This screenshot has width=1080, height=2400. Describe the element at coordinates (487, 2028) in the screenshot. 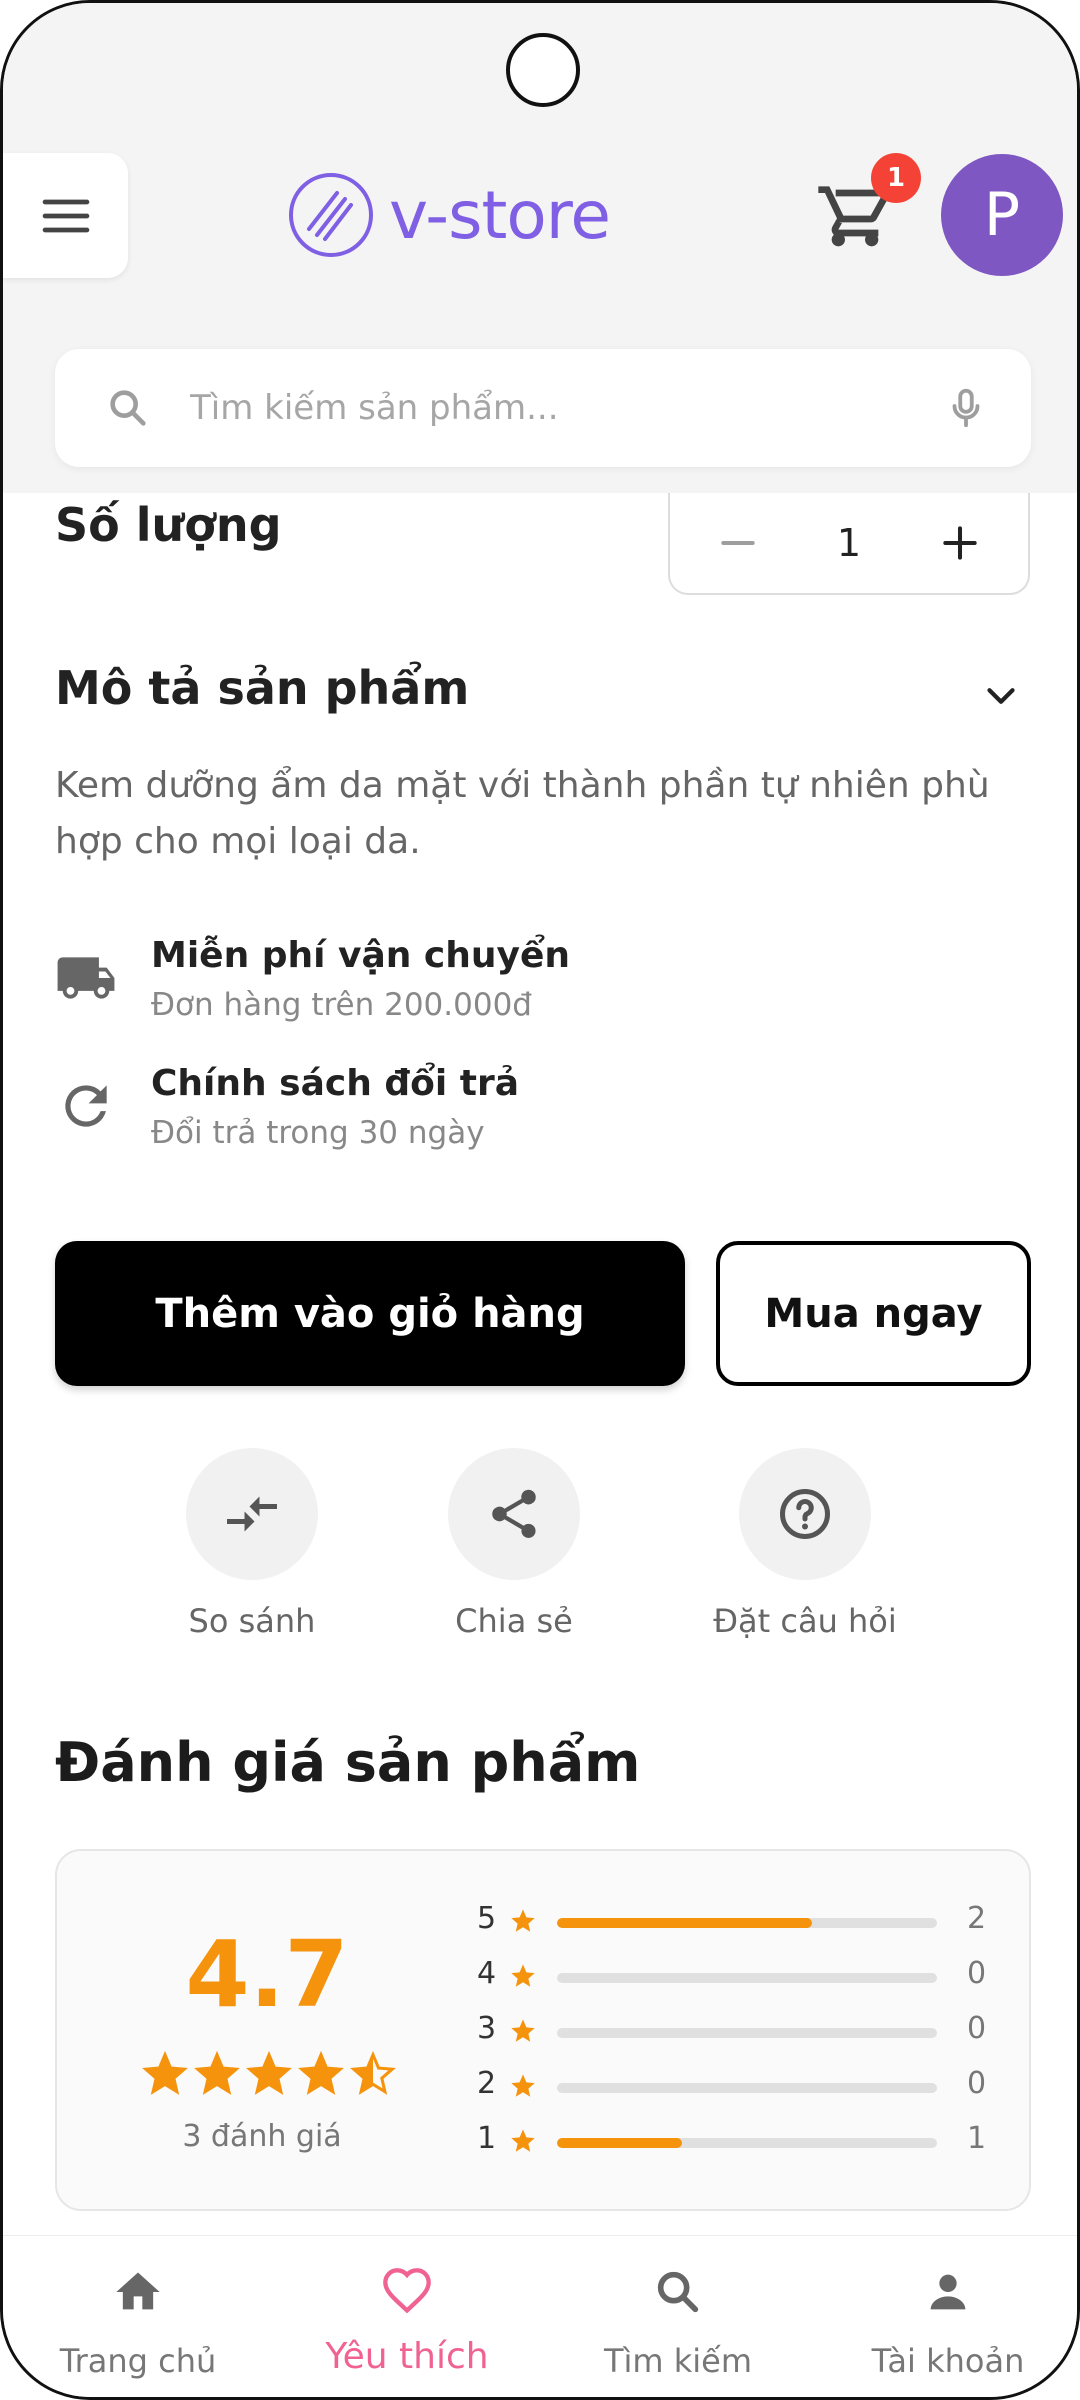

I see `rating-stars-value: 3` at that location.